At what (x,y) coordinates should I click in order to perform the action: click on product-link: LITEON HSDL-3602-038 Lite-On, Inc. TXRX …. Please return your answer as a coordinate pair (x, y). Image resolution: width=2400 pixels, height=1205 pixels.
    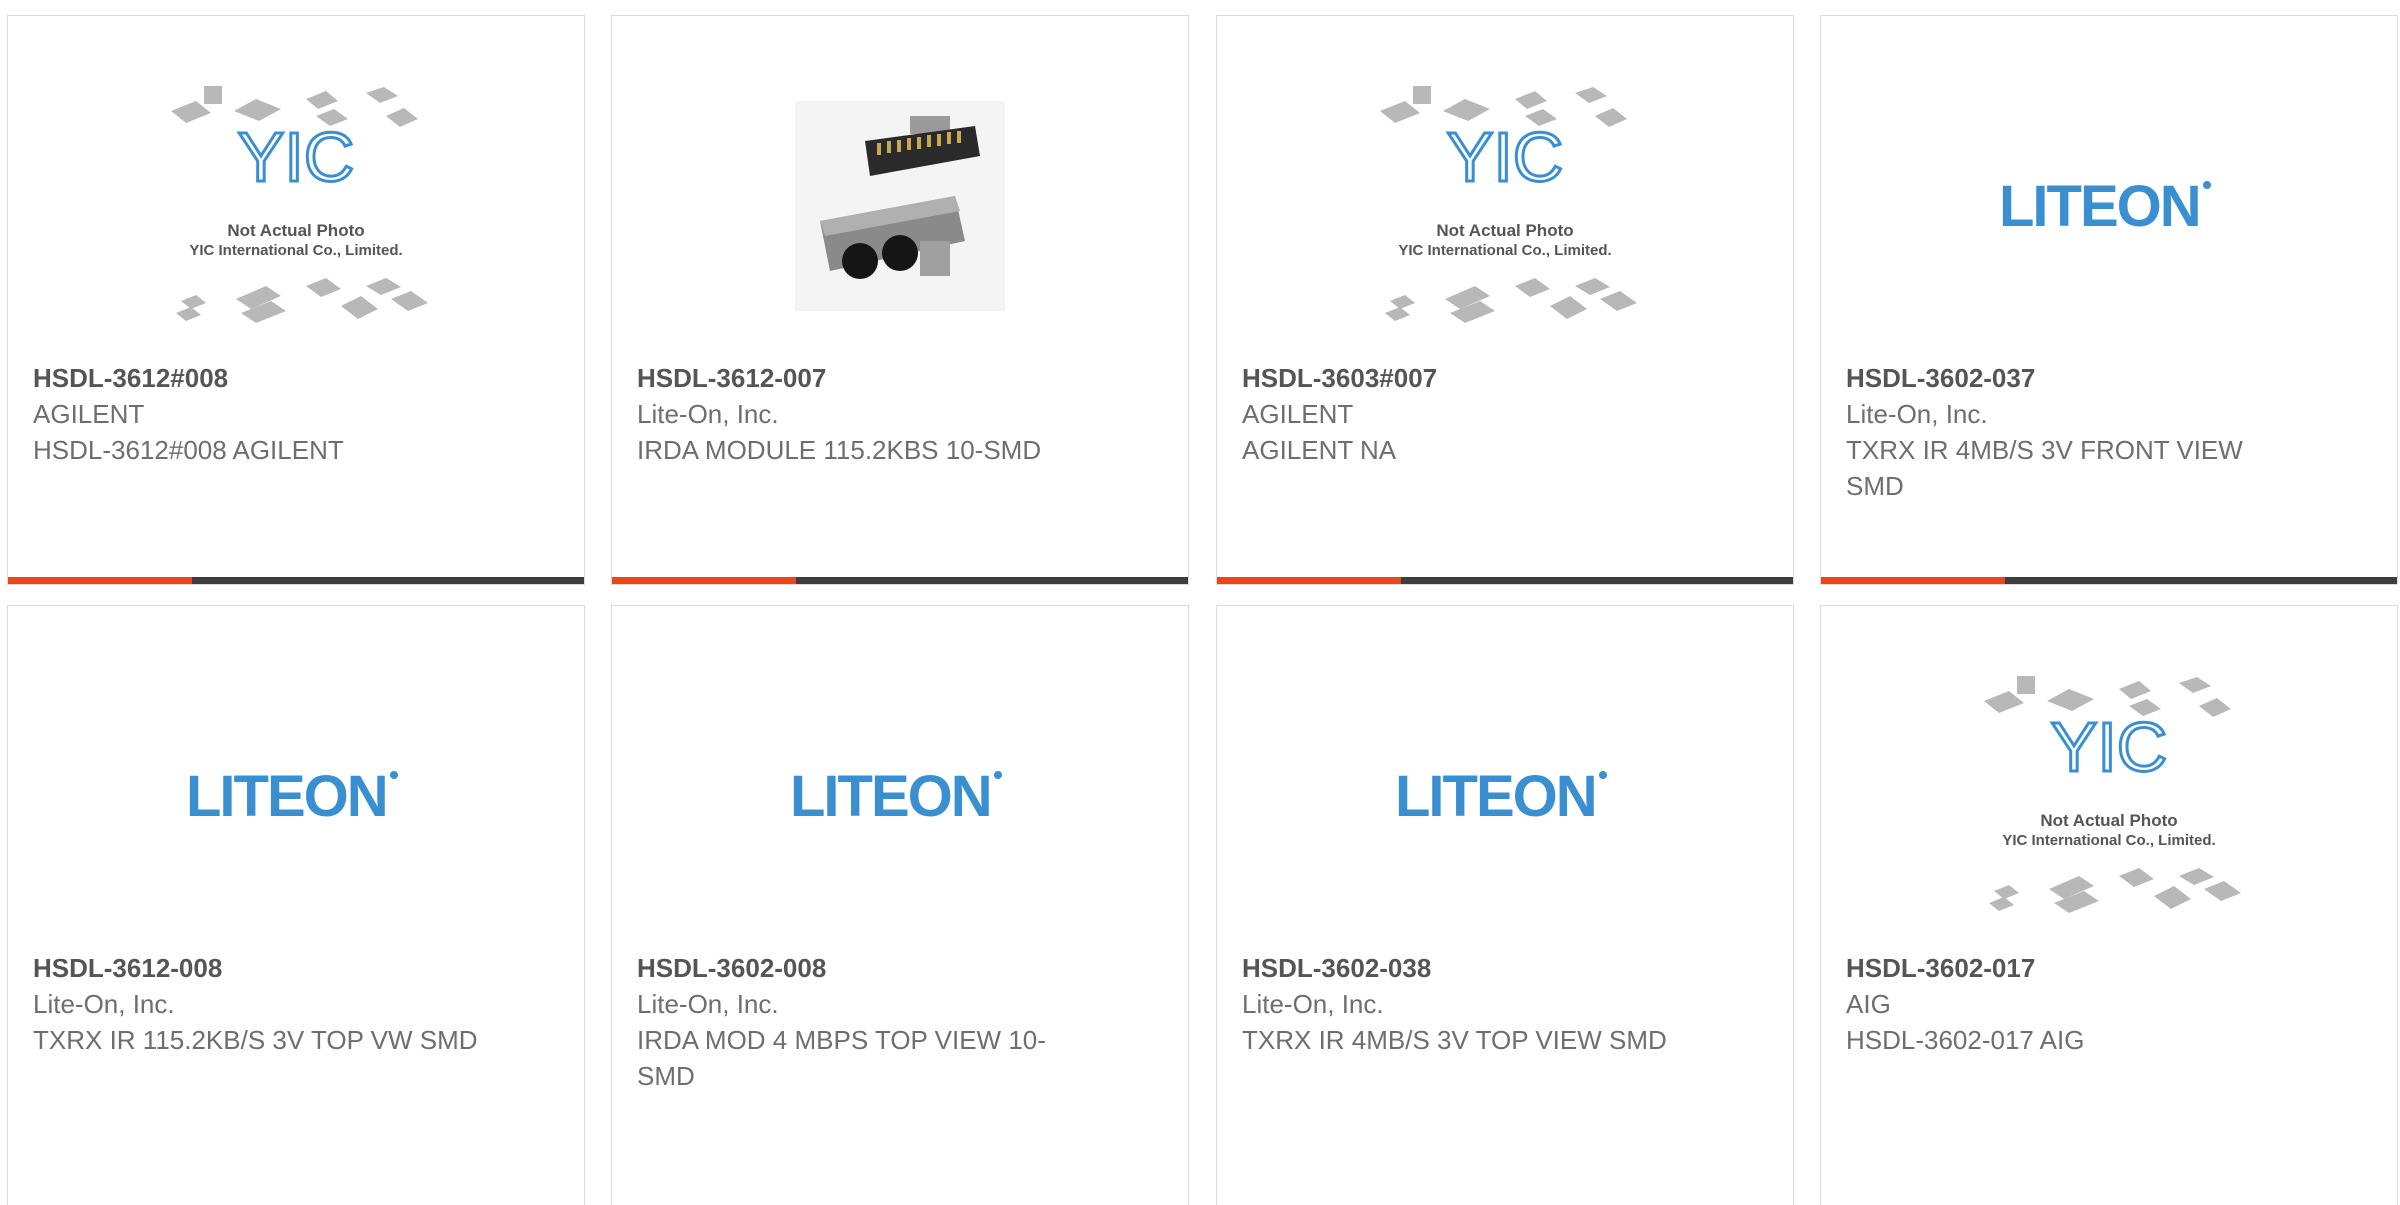
    Looking at the image, I should click on (1505, 905).